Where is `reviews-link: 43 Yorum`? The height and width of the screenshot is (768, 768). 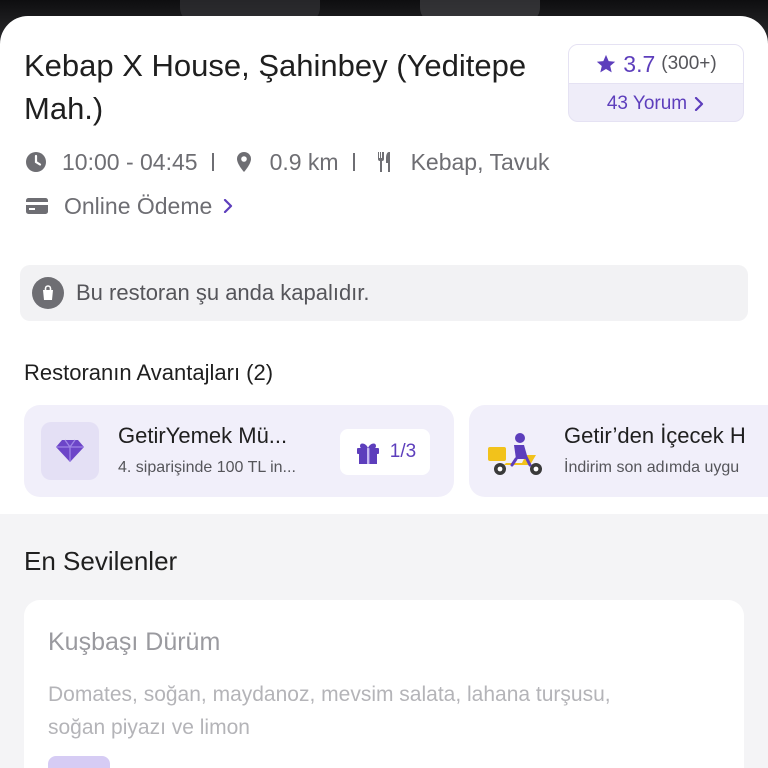 reviews-link: 43 Yorum is located at coordinates (656, 102).